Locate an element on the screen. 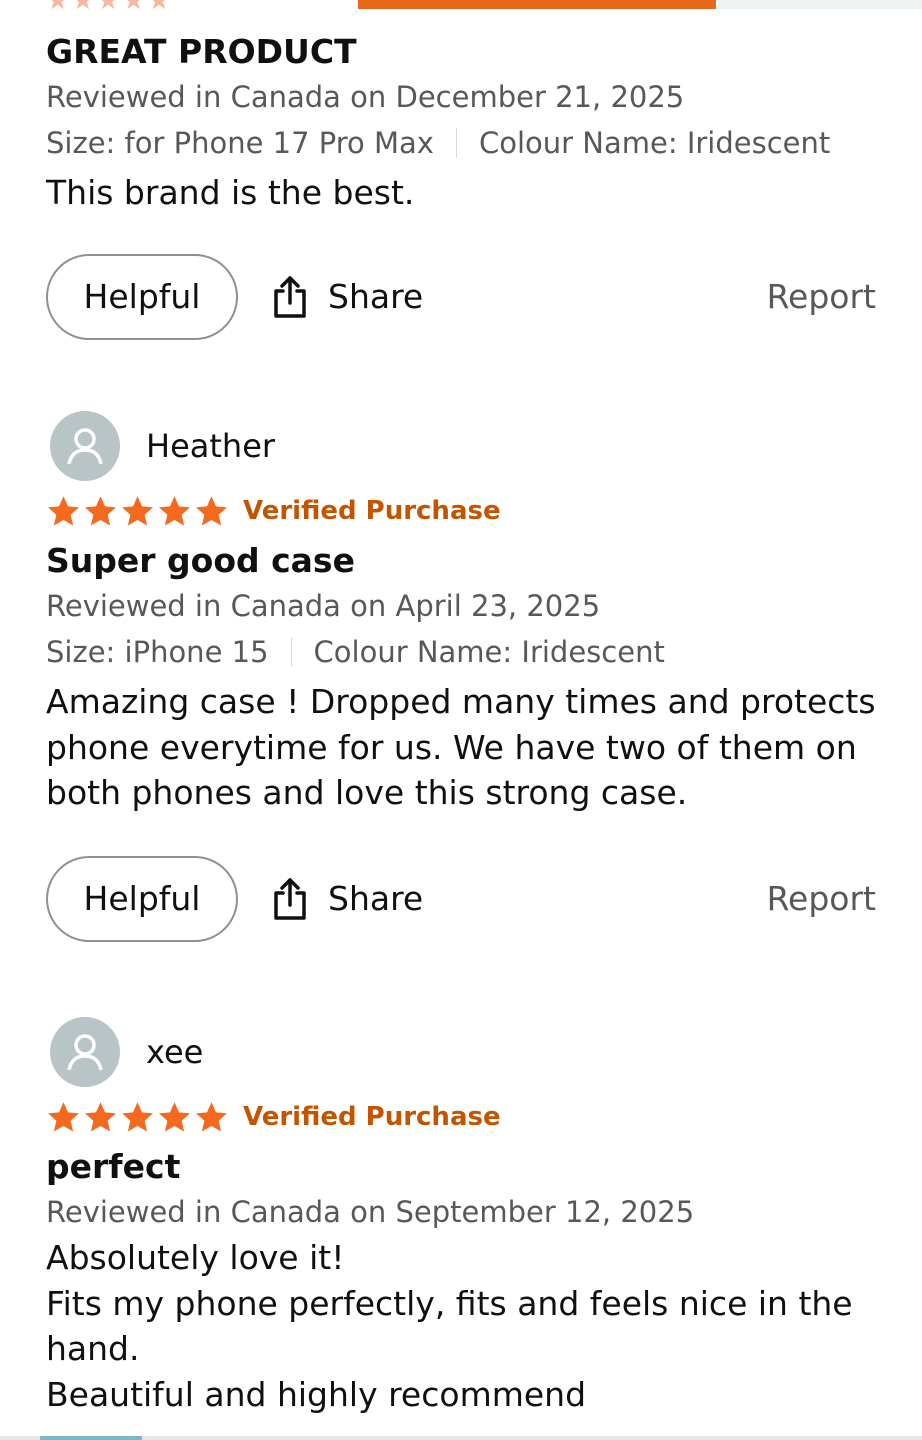 The image size is (922, 1440). top-strip: ★★★★★ is located at coordinates (461, 8).